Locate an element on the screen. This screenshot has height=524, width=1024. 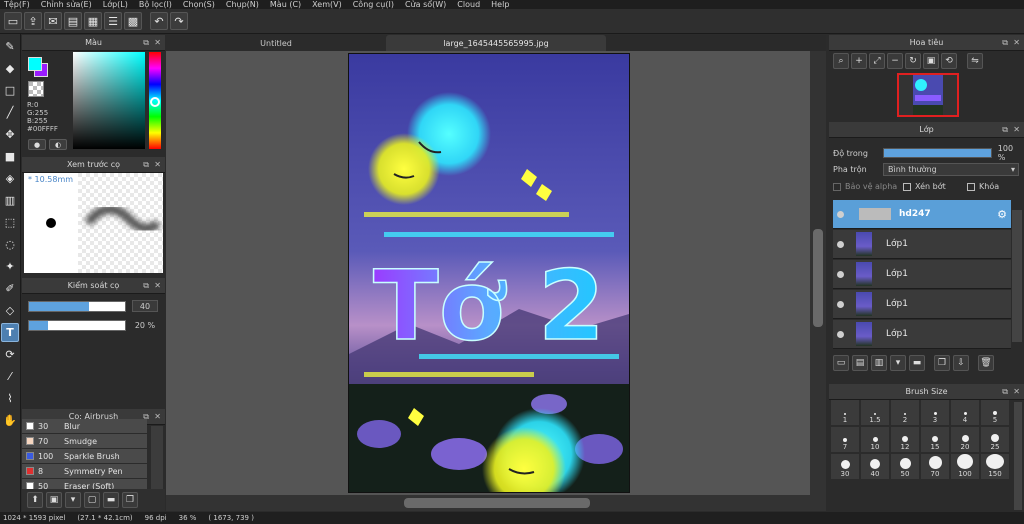
tab-untitled: Untitled is located at coordinates (276, 43).